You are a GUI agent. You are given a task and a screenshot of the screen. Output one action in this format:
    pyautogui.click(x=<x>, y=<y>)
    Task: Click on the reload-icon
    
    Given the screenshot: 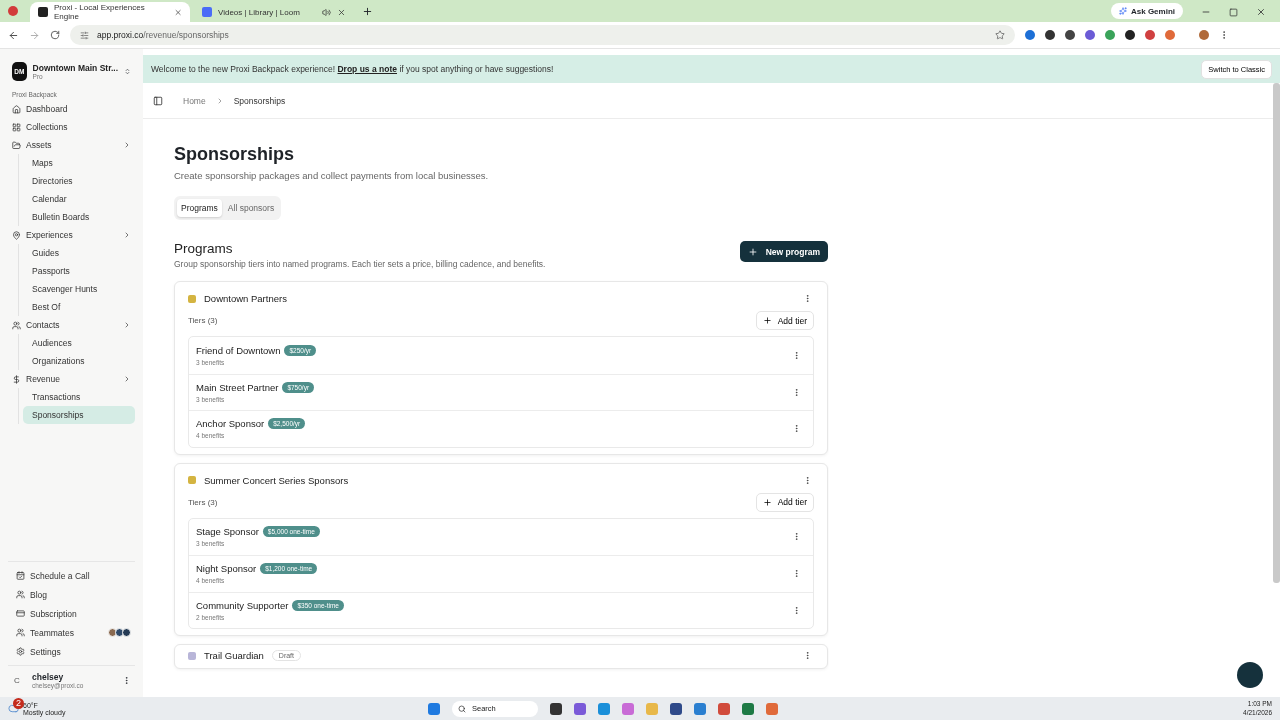 What is the action you would take?
    pyautogui.click(x=55, y=35)
    